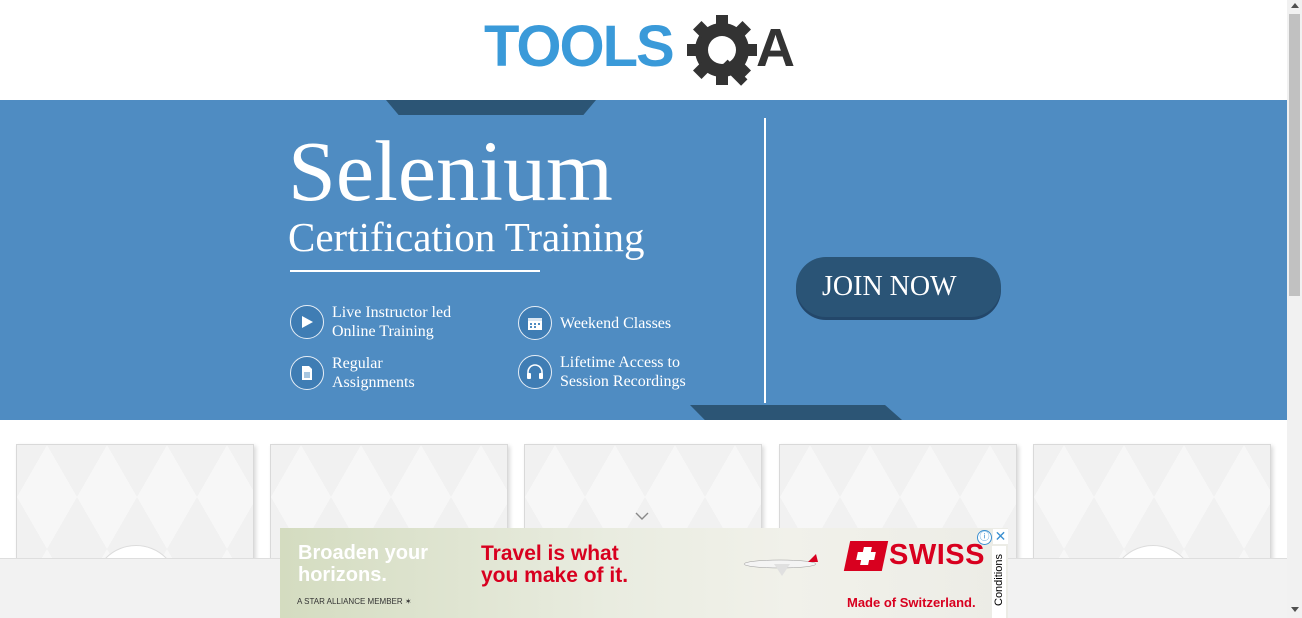 This screenshot has width=1302, height=618. What do you see at coordinates (775, 48) in the screenshot?
I see `logo-accent-letter: A` at bounding box center [775, 48].